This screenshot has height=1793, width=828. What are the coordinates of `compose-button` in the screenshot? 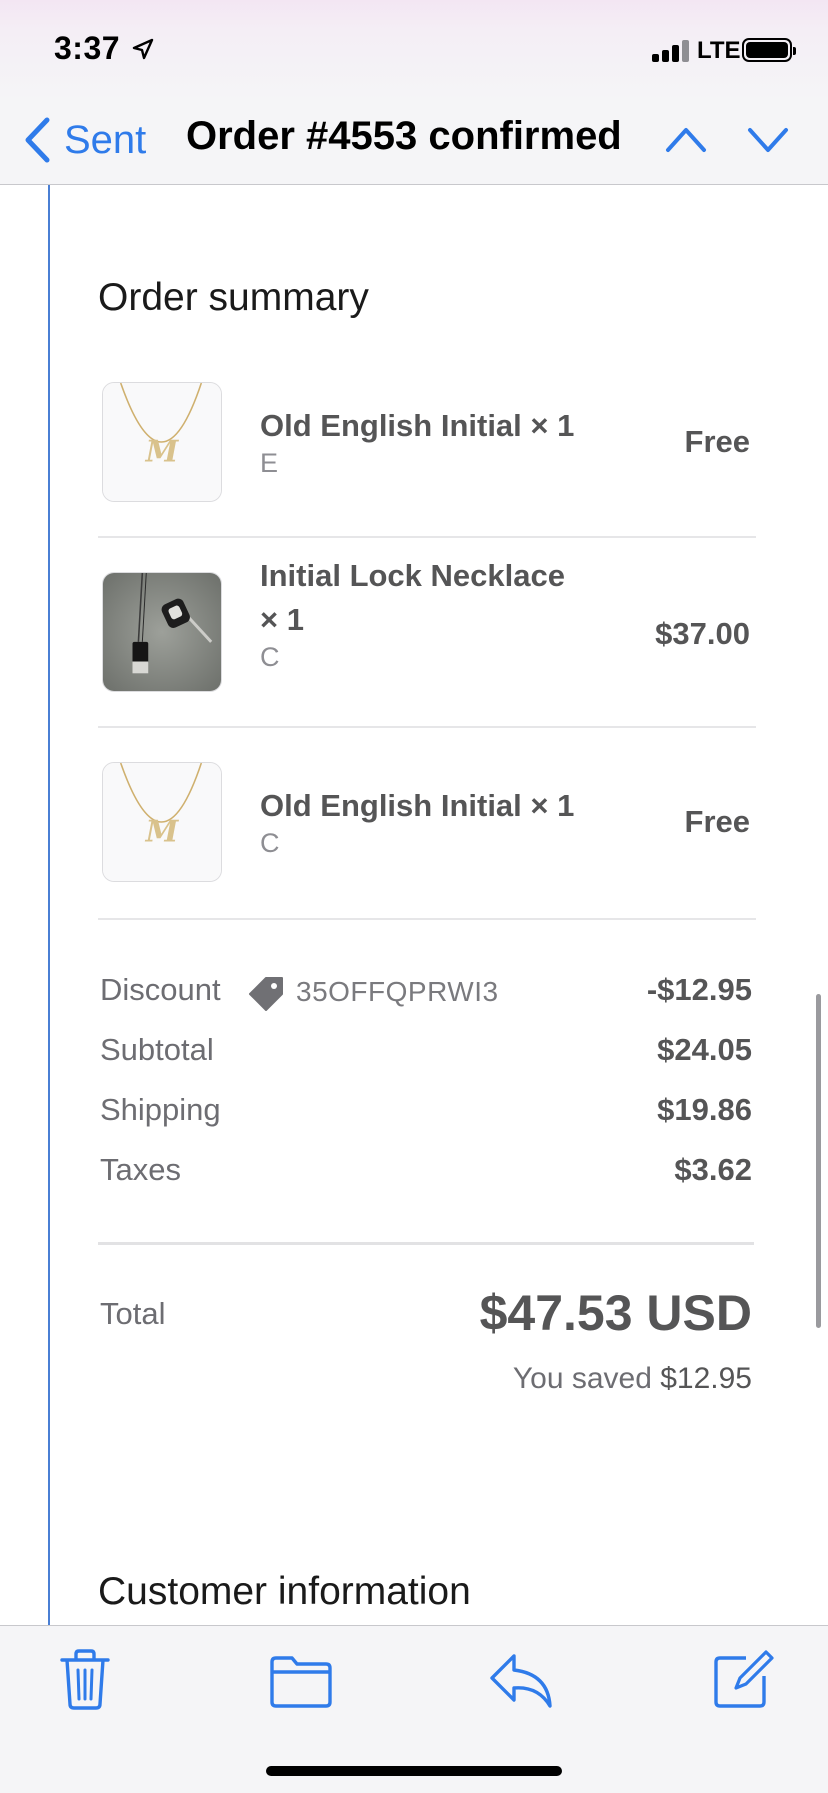 It's located at (741, 1679).